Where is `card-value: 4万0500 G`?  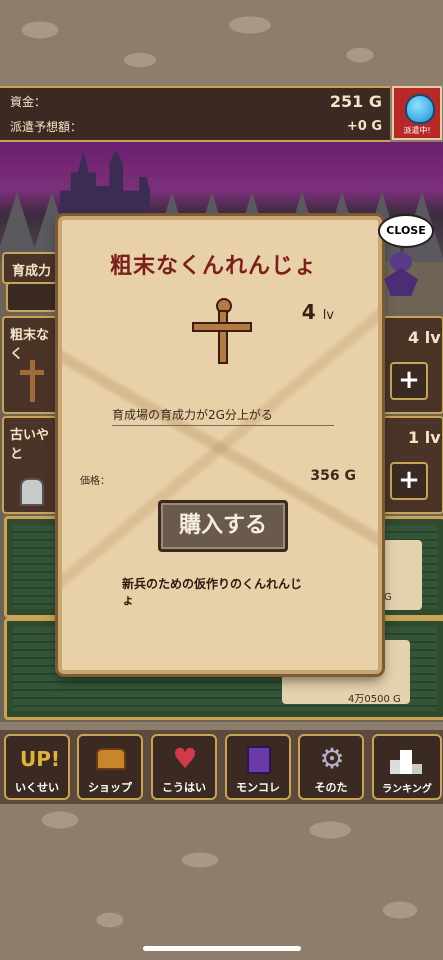 card-value: 4万0500 G is located at coordinates (374, 699).